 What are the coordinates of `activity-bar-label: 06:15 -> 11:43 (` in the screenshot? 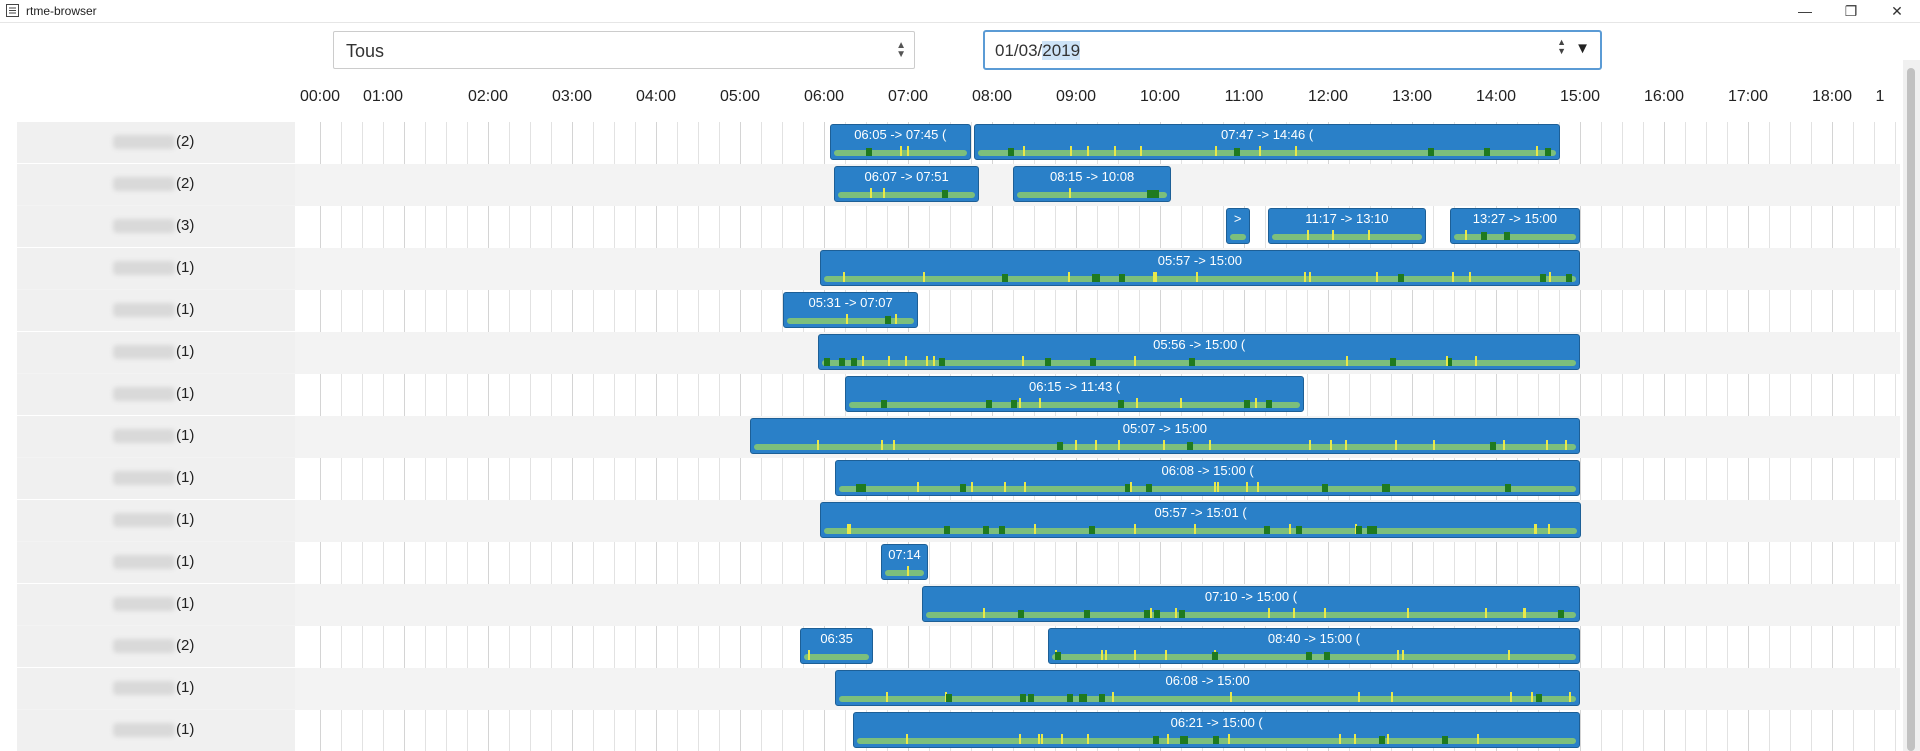 It's located at (1075, 386).